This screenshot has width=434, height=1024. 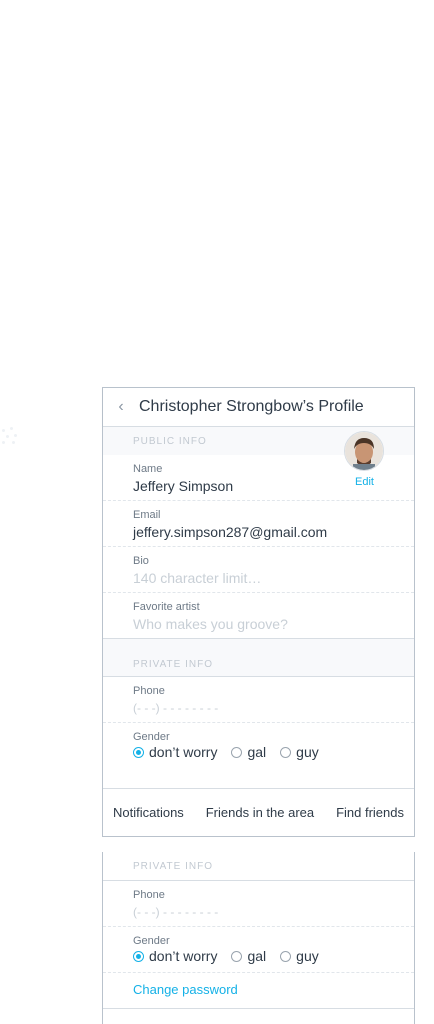 I want to click on phone-input: (- - -) - - - - - - - -, so click(x=273, y=708).